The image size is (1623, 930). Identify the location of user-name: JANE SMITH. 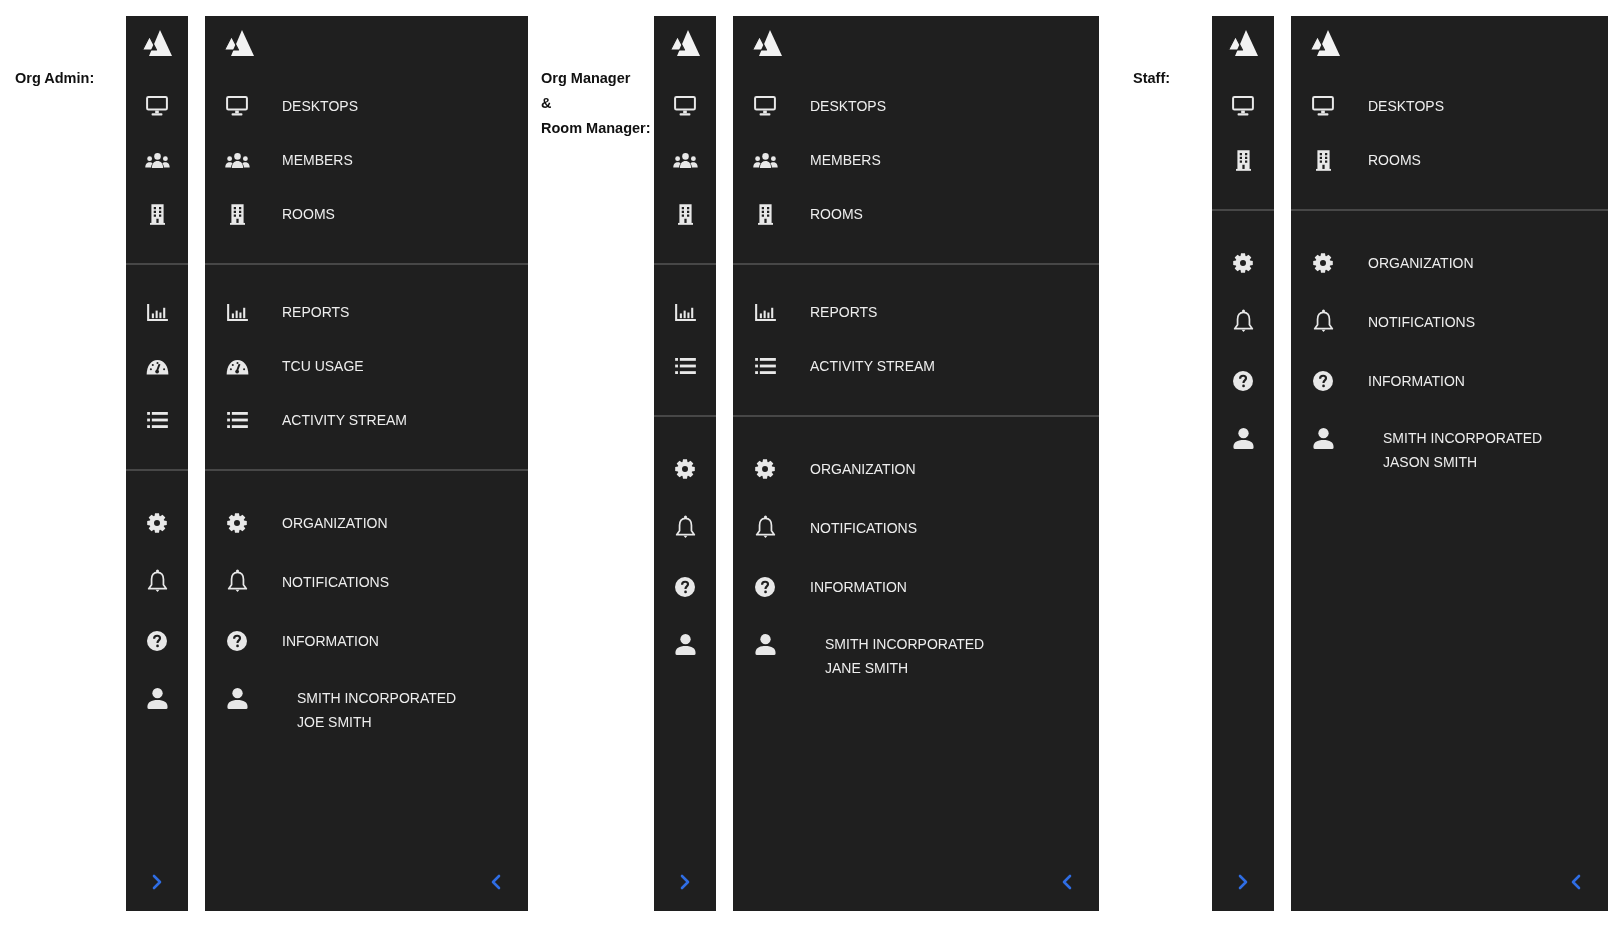
(867, 668).